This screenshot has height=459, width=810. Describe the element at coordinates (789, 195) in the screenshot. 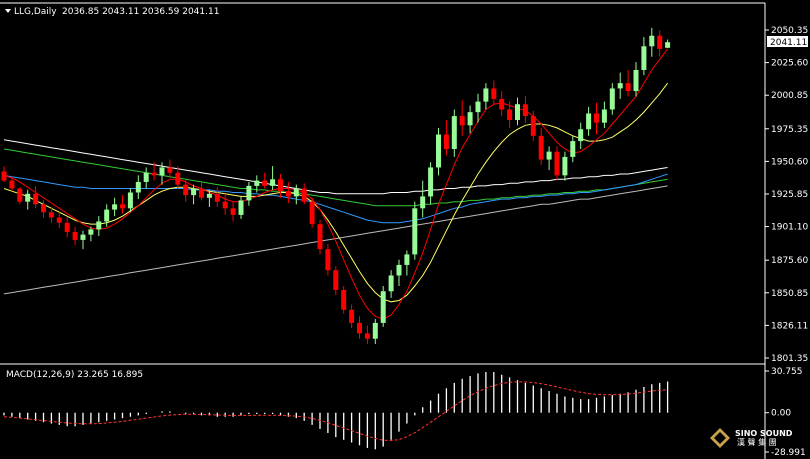

I see `price-tick-label: 1925.85` at that location.